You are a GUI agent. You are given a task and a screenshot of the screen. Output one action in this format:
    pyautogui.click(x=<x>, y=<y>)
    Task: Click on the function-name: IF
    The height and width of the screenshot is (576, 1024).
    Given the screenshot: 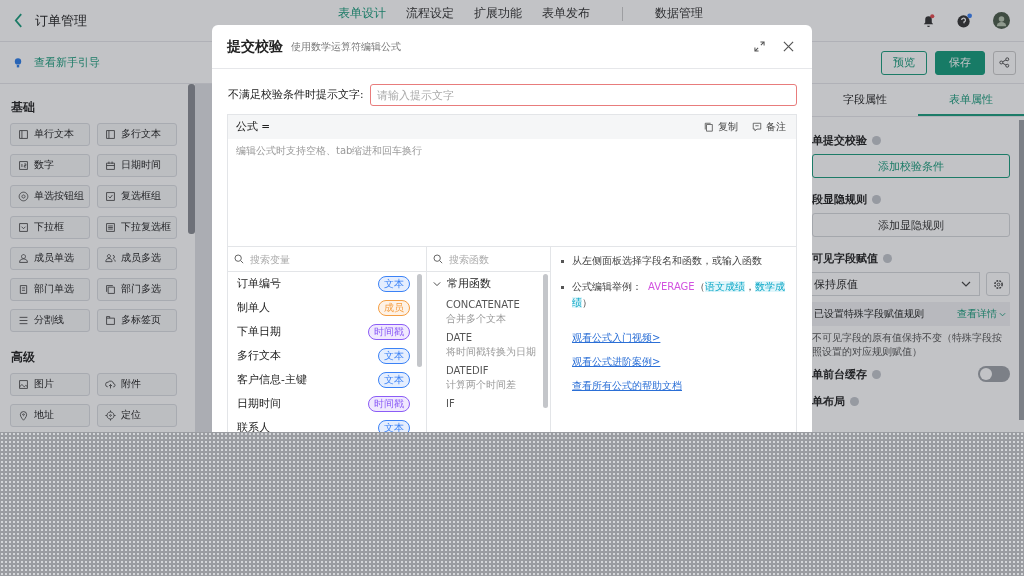 What is the action you would take?
    pyautogui.click(x=498, y=403)
    